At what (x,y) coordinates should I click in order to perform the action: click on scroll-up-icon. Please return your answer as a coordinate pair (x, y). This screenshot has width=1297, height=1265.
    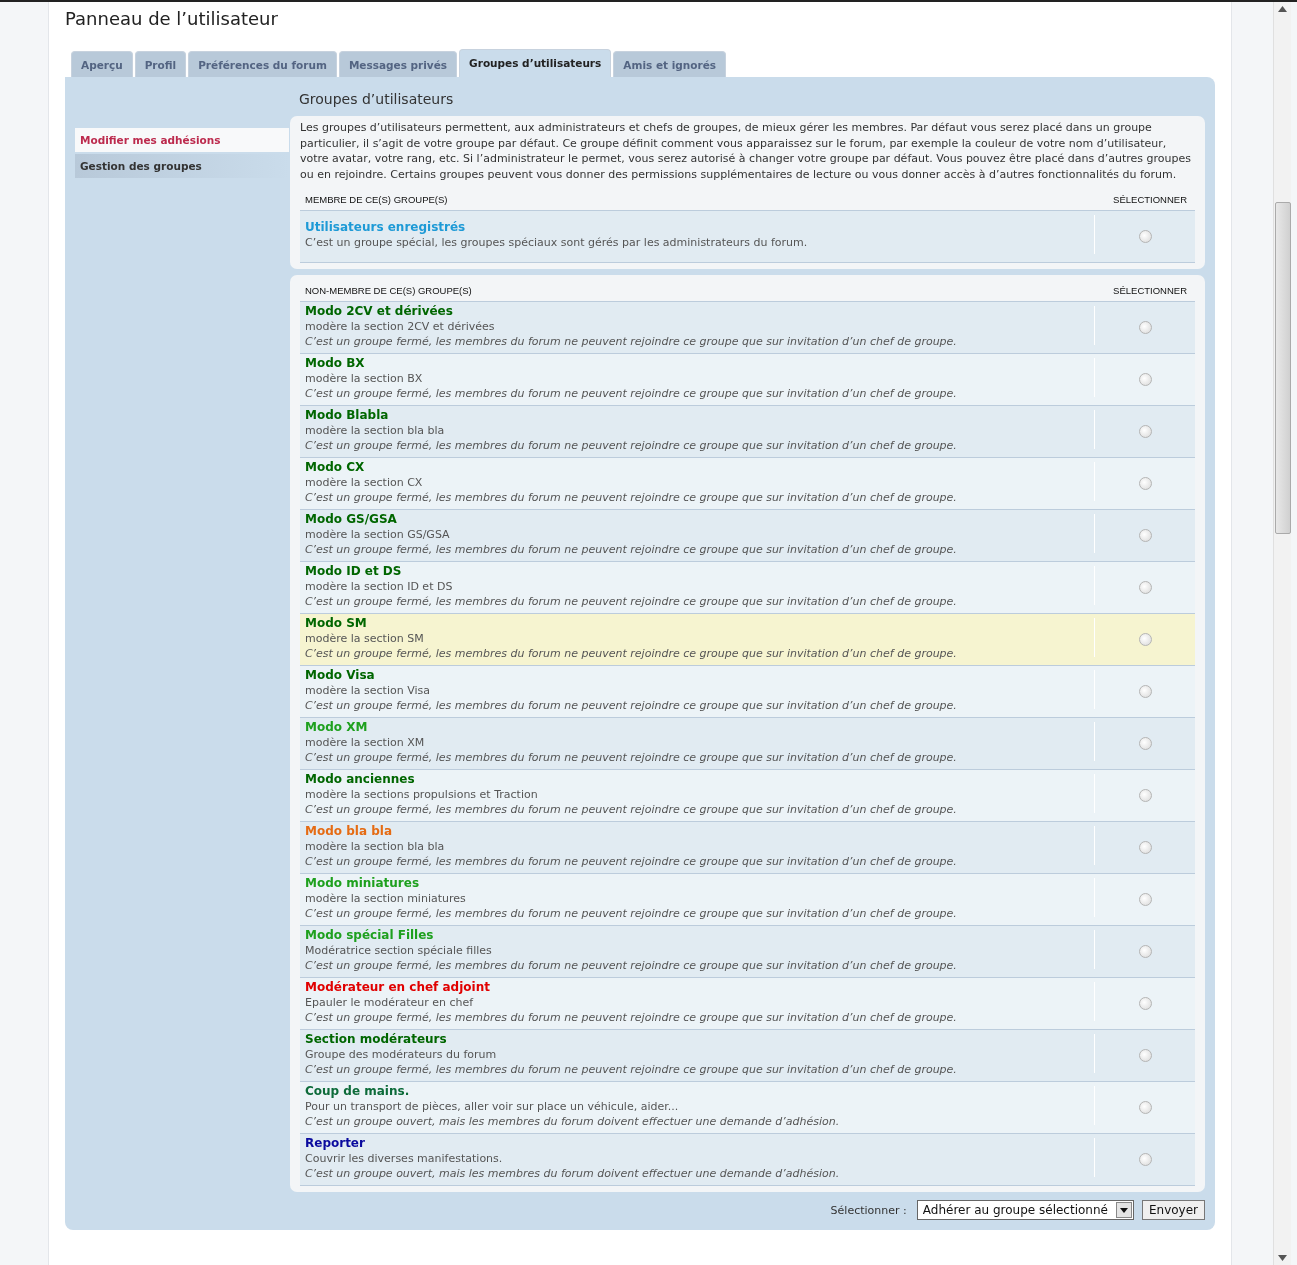
    Looking at the image, I should click on (1282, 9).